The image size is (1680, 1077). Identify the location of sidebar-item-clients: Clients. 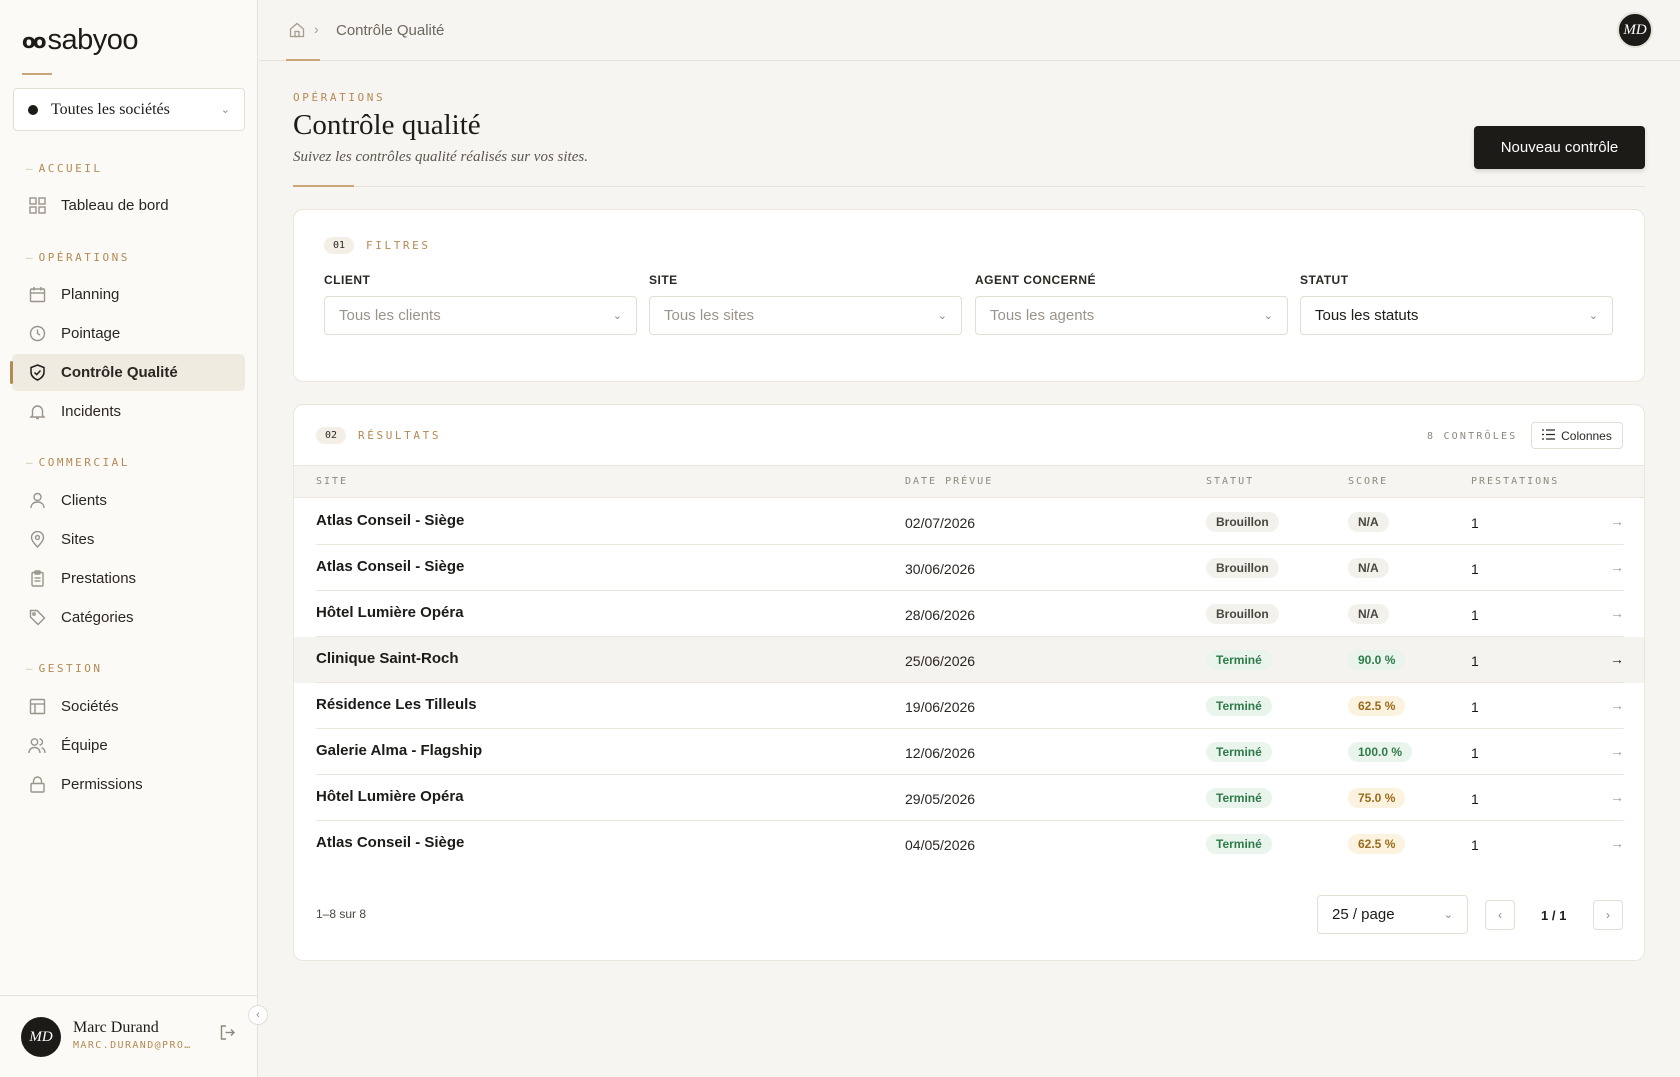
(128, 500).